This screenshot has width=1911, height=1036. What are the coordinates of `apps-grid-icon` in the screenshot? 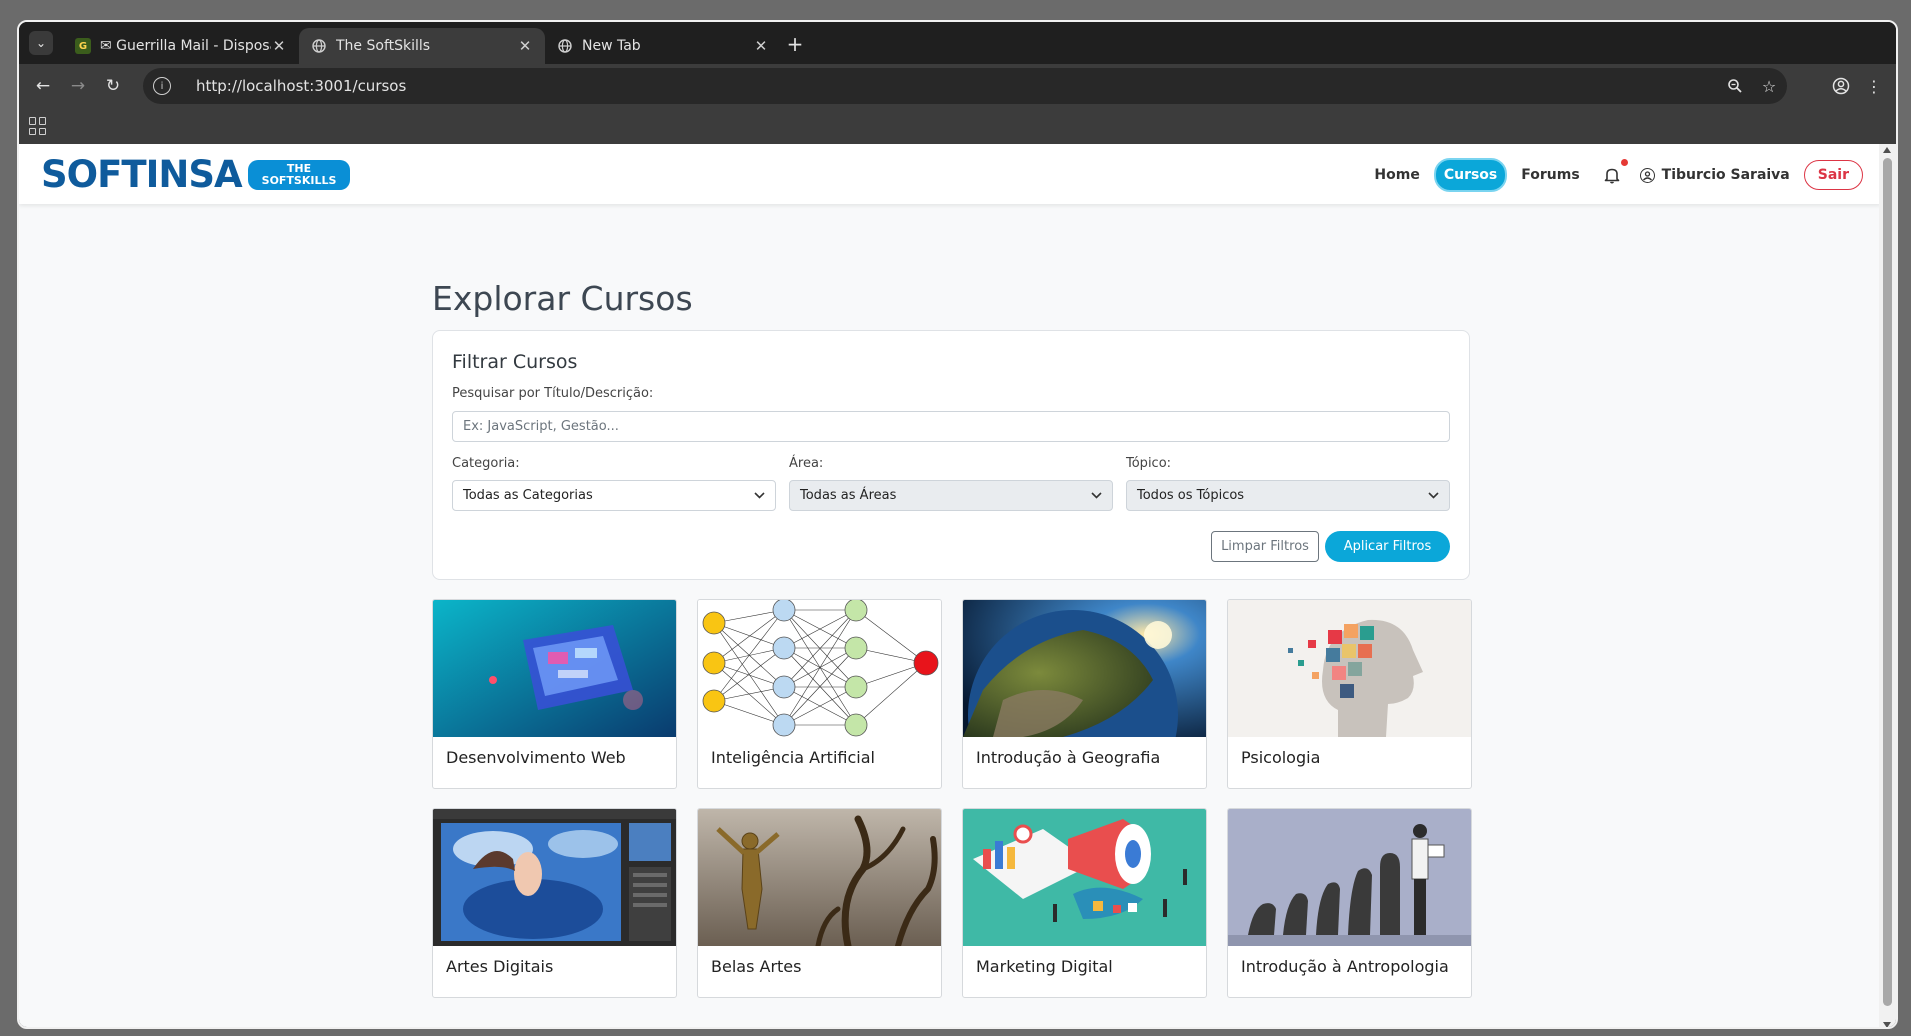 It's located at (38, 126).